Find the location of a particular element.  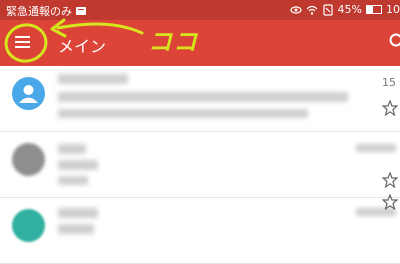

notification-icon is located at coordinates (81, 11).